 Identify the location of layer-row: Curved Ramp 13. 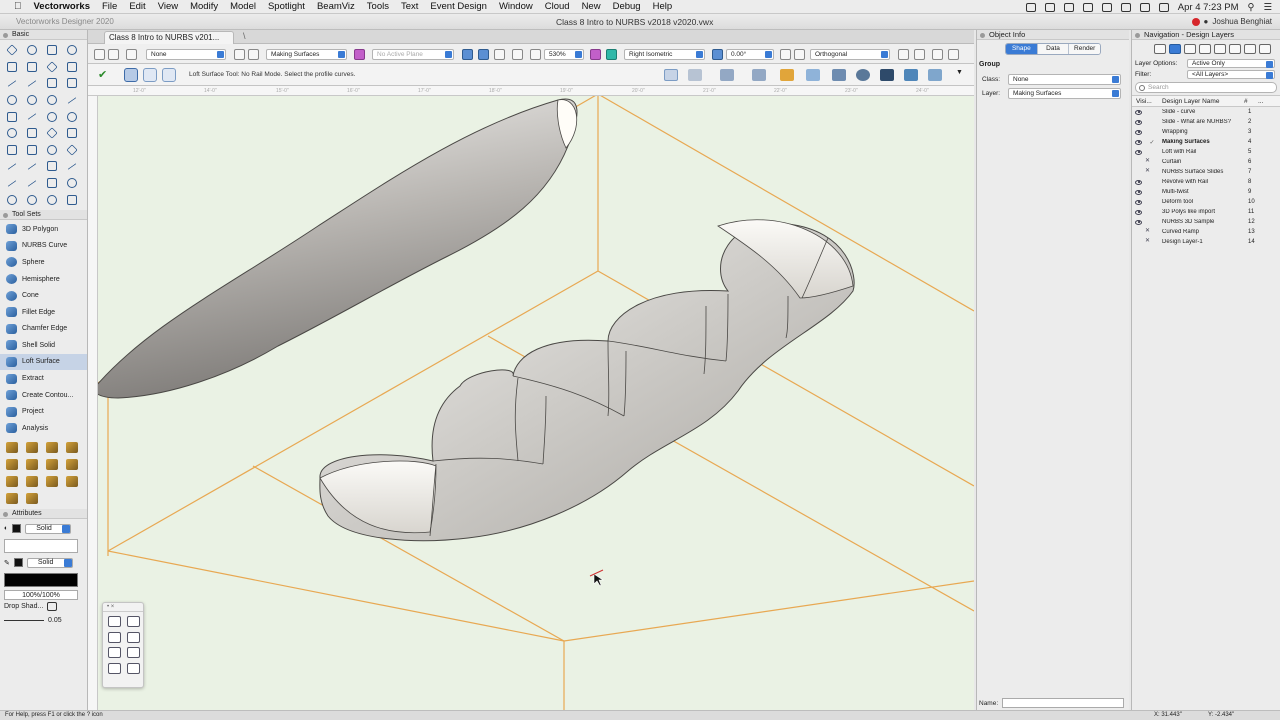
(1206, 232).